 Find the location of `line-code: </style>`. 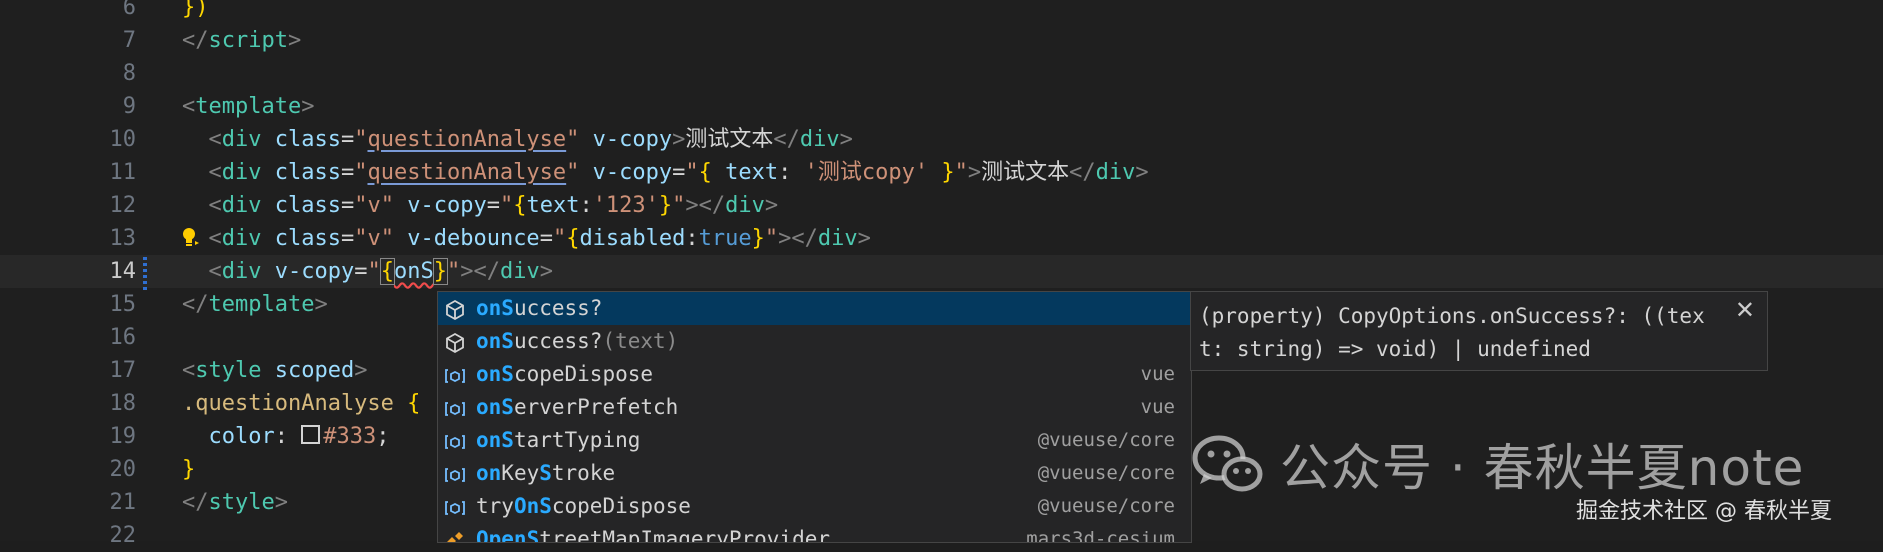

line-code: </style> is located at coordinates (235, 502).